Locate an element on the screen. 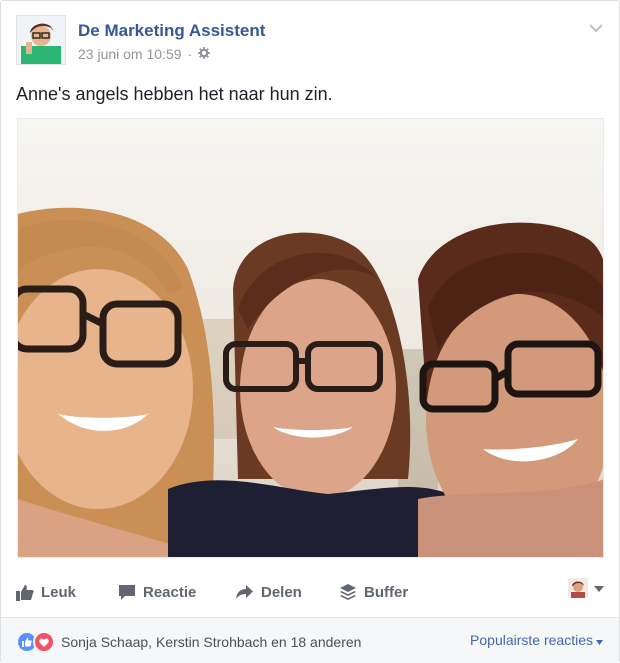  buffer-stack-icon is located at coordinates (348, 592).